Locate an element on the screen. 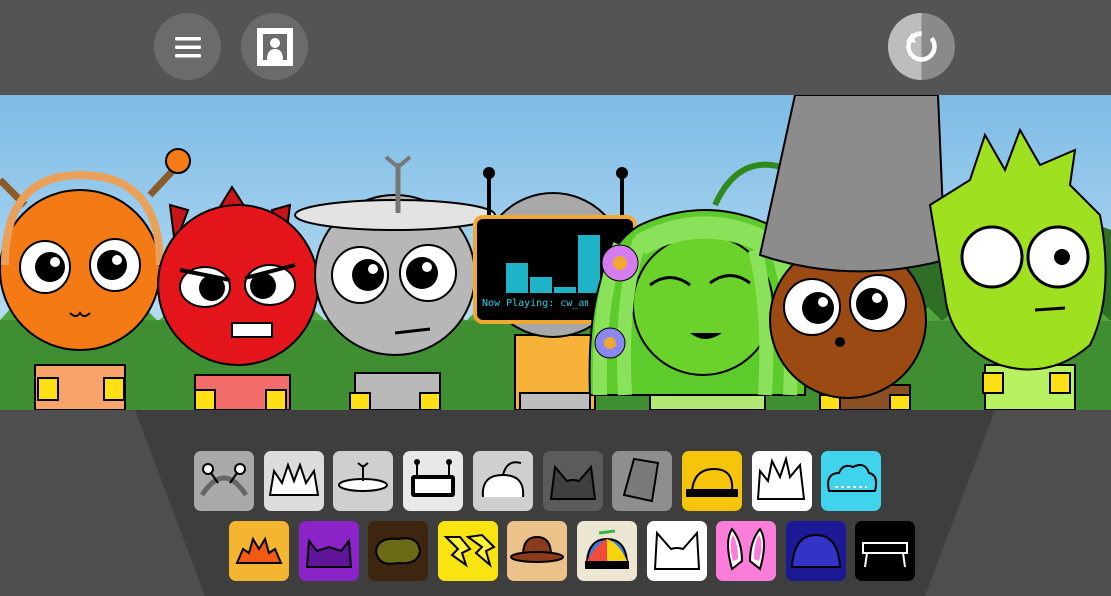 This screenshot has width=1111, height=596. bucket-hat-icon is located at coordinates (641, 480).